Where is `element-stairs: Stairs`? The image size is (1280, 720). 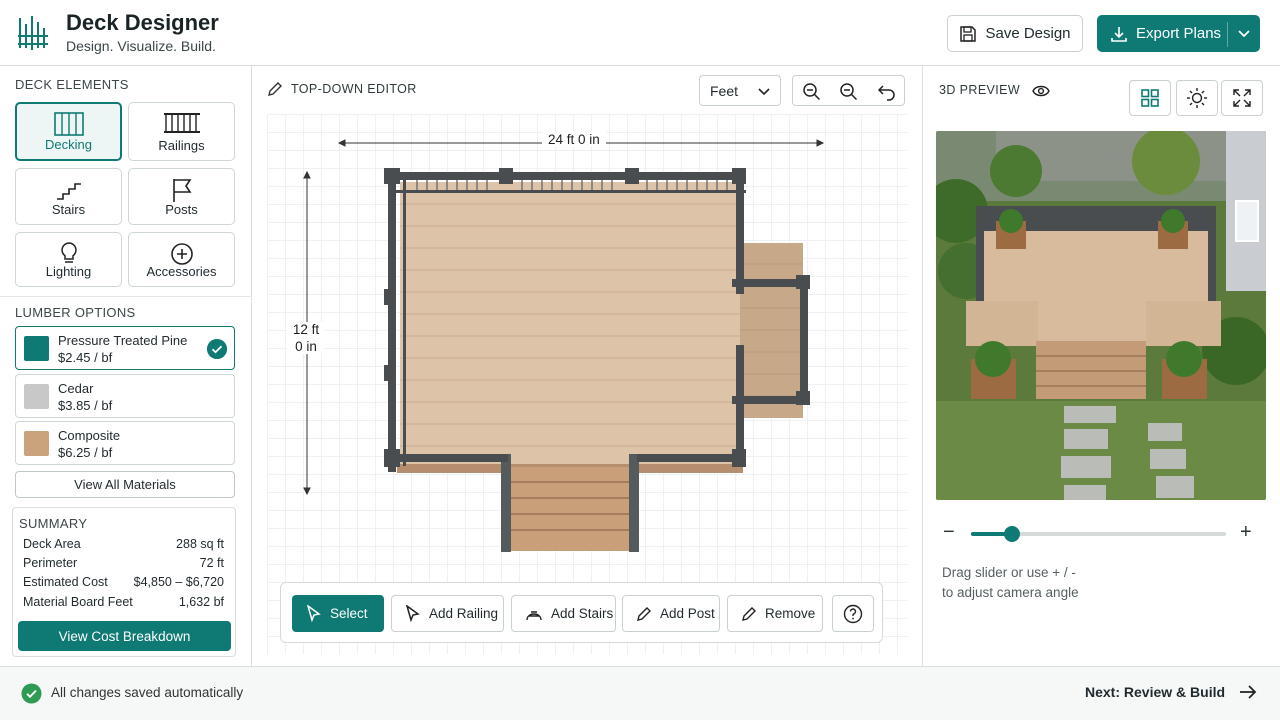
element-stairs: Stairs is located at coordinates (68, 196).